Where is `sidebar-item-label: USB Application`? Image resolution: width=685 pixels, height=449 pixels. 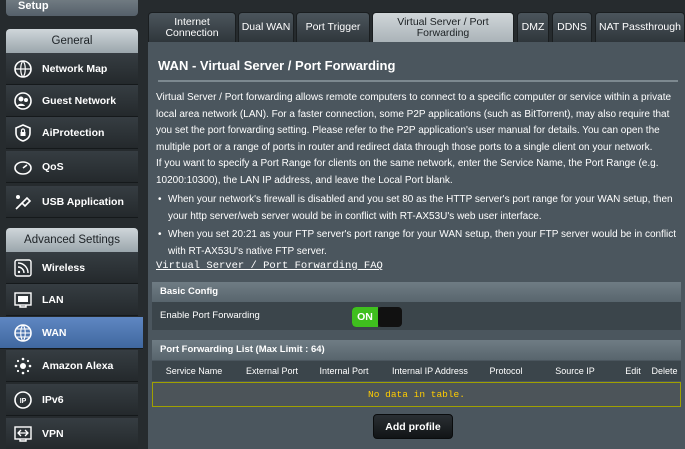
sidebar-item-label: USB Application is located at coordinates (83, 201).